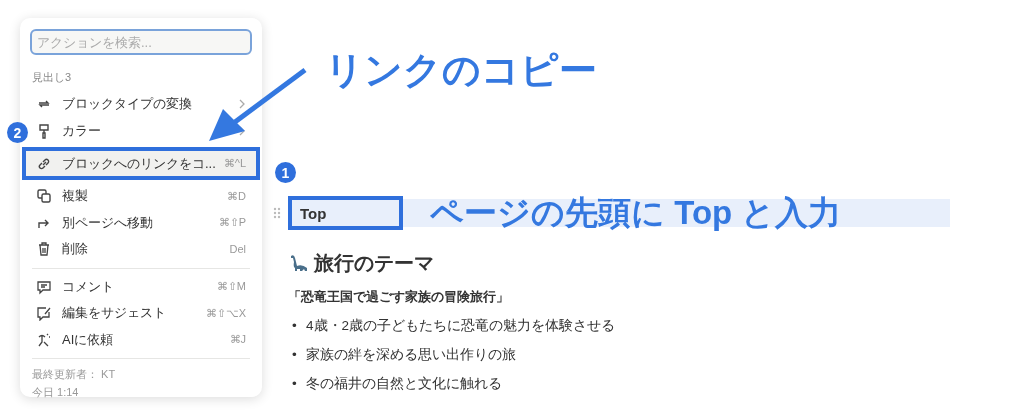 The width and height of the screenshot is (1024, 419). What do you see at coordinates (141, 196) in the screenshot?
I see `menu-item: 複製 ⌘D` at bounding box center [141, 196].